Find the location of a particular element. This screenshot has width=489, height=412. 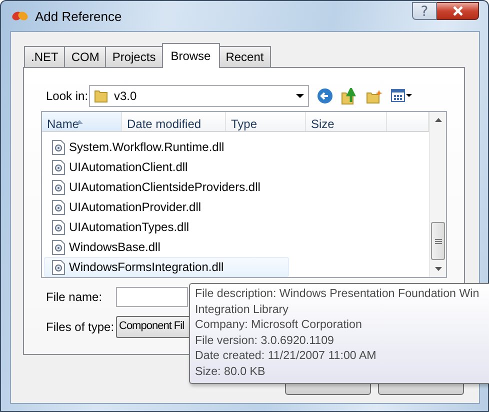

scroll-thumb is located at coordinates (438, 241).